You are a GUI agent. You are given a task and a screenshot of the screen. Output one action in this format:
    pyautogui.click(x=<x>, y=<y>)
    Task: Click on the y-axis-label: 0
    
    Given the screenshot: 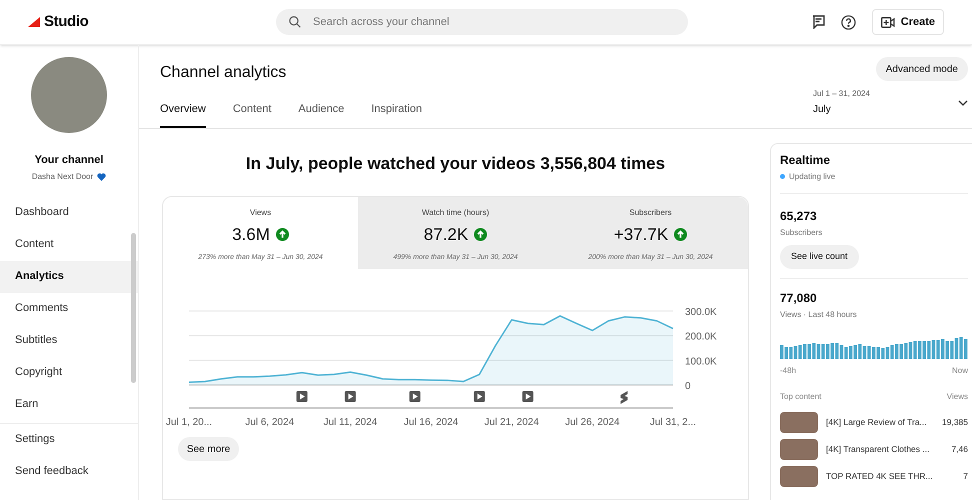 What is the action you would take?
    pyautogui.click(x=688, y=386)
    